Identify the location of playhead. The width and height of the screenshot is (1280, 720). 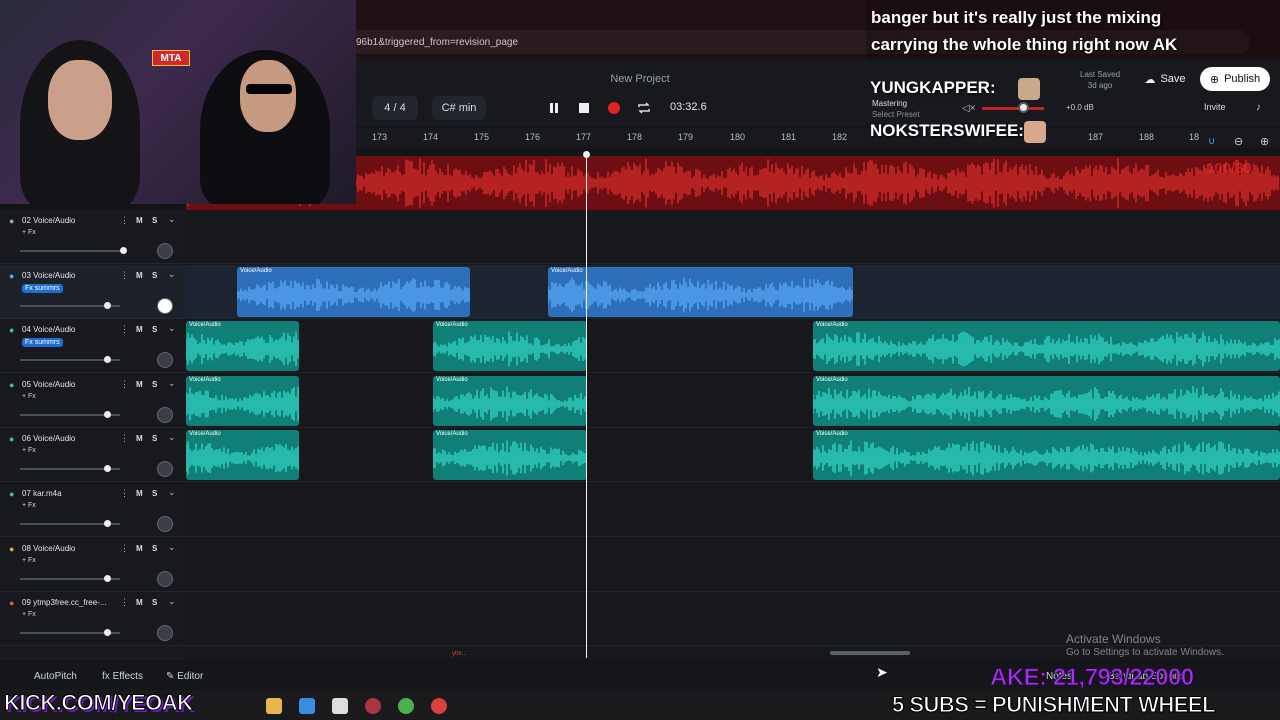
(586, 405).